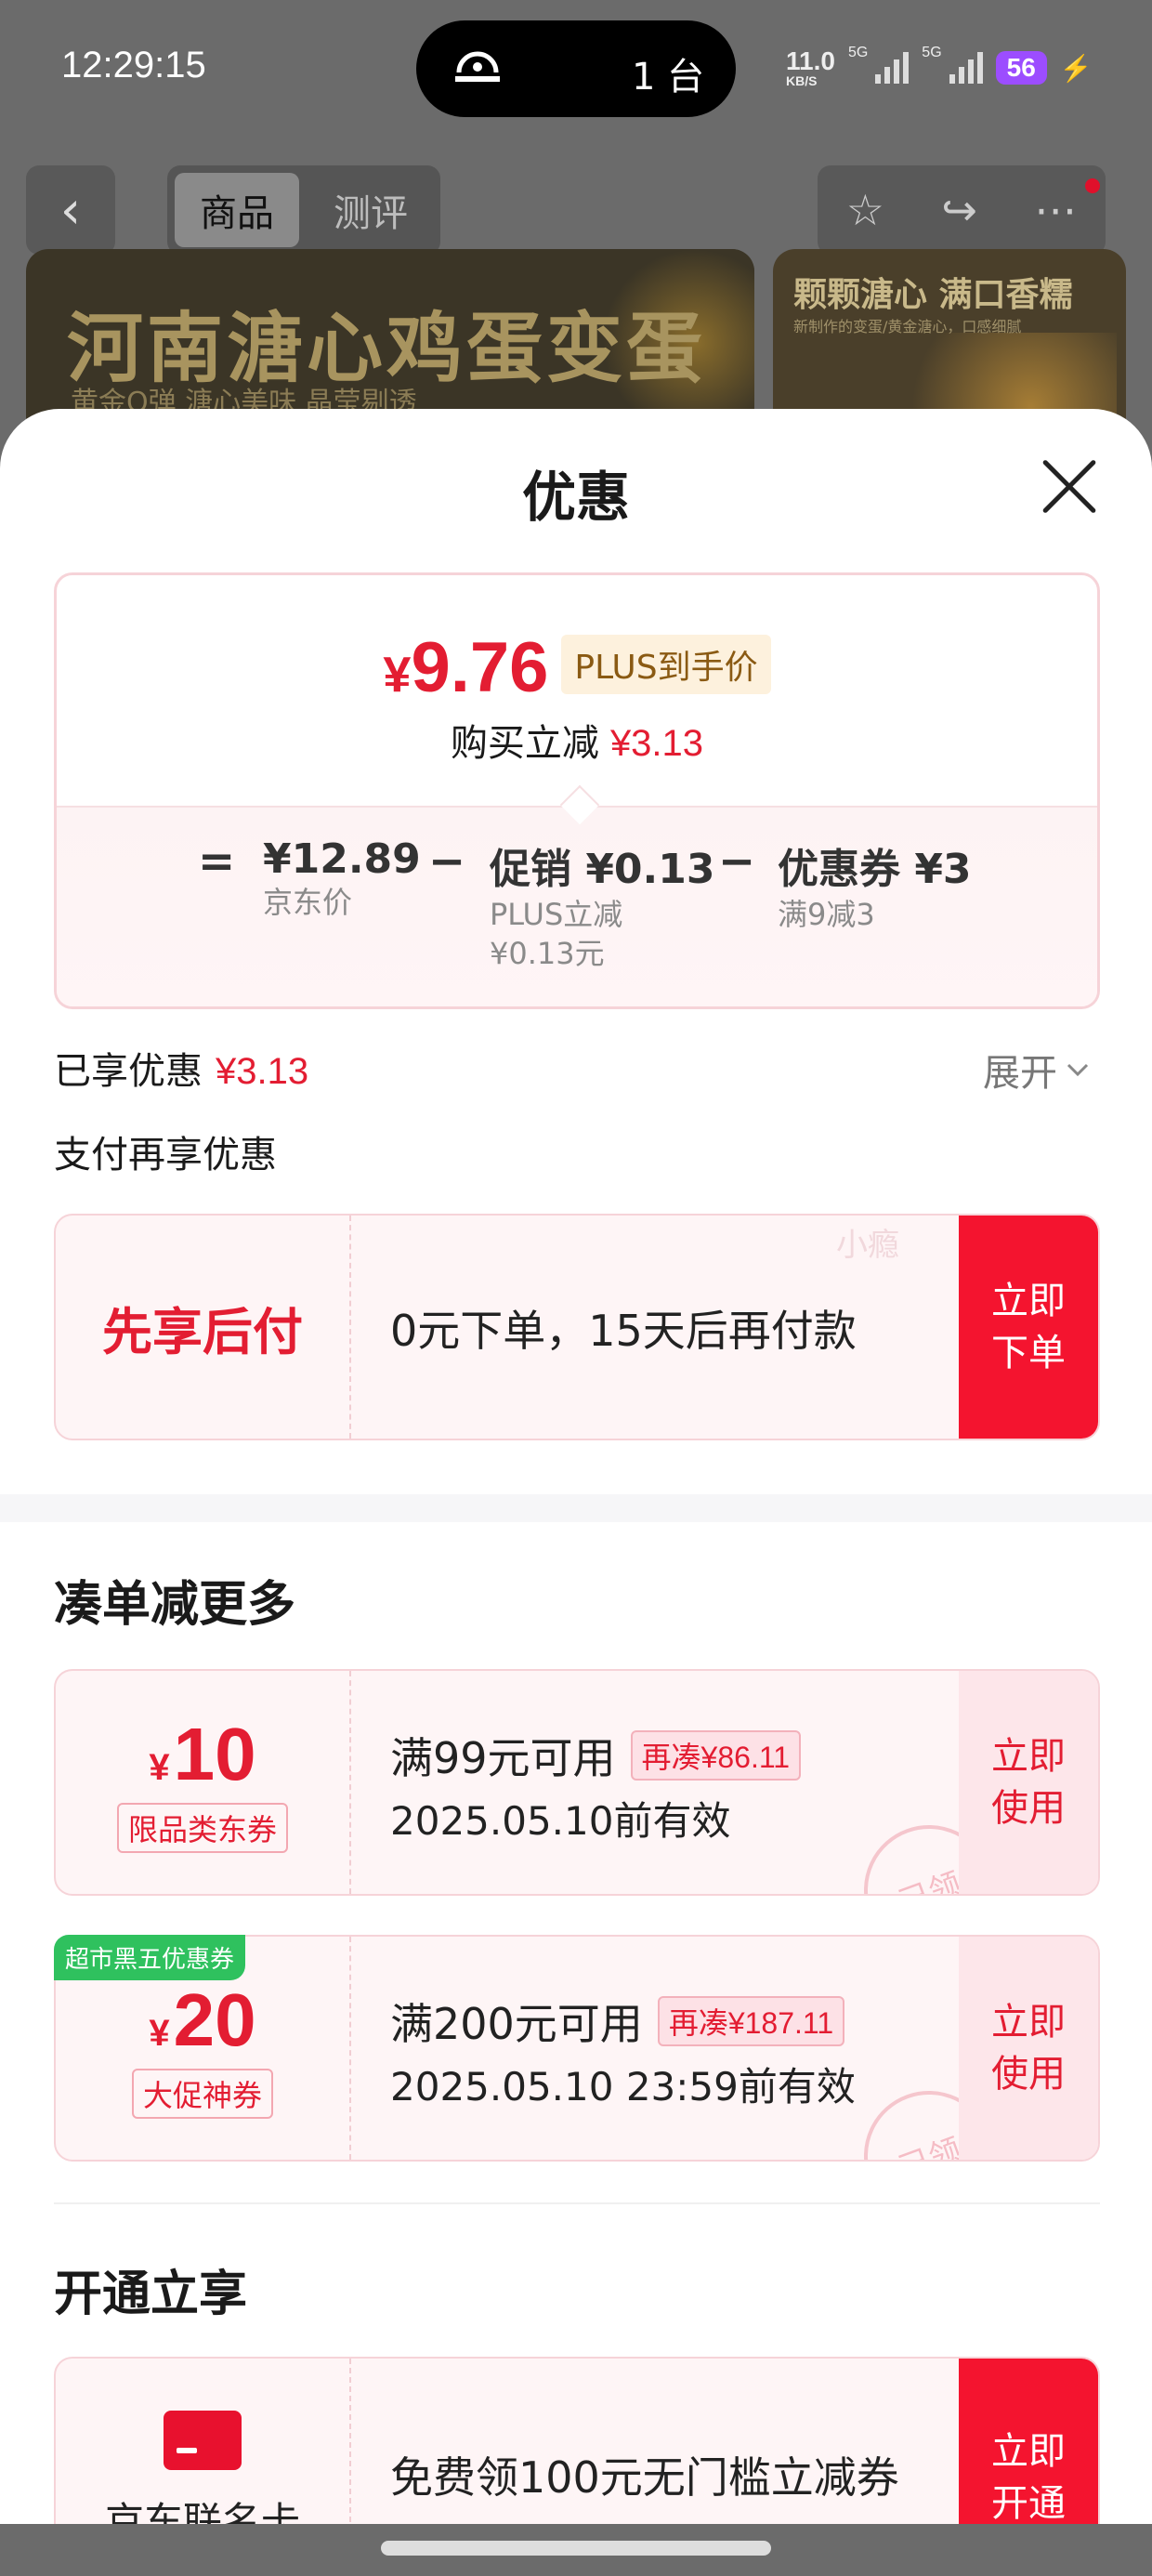 Image resolution: width=1152 pixels, height=2576 pixels. I want to click on coupon-value: ¥10 限品类东券, so click(203, 1782).